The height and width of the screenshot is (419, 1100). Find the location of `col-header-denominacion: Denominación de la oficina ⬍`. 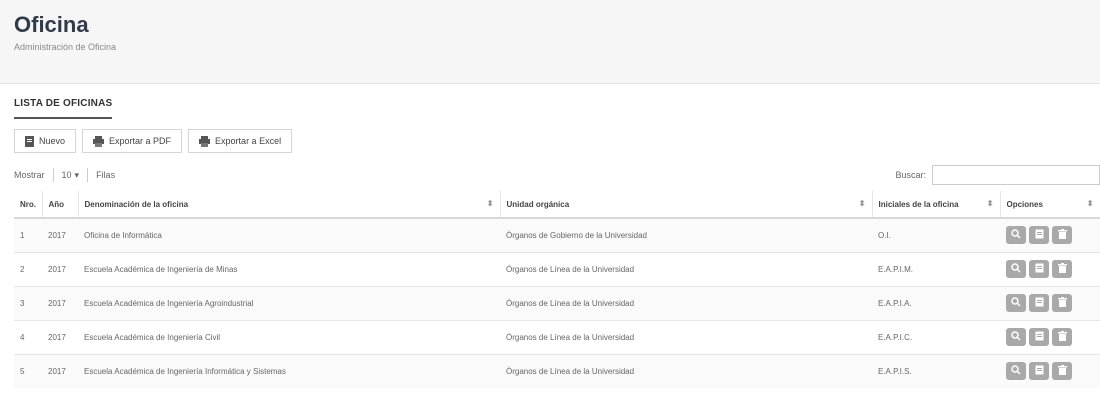

col-header-denominacion: Denominación de la oficina ⬍ is located at coordinates (289, 205).